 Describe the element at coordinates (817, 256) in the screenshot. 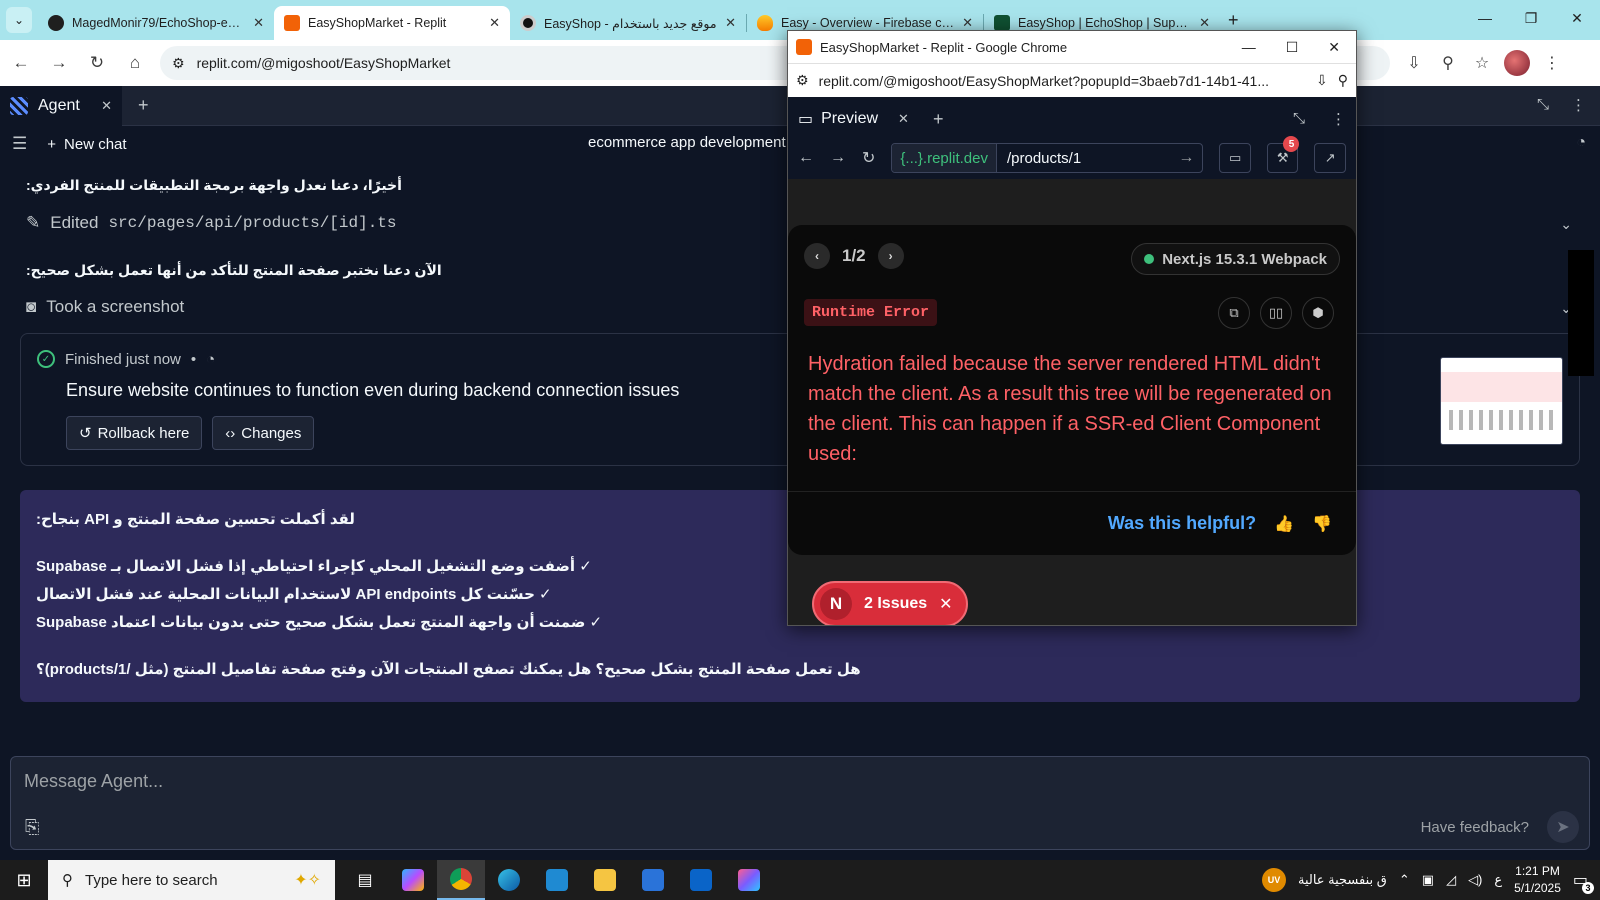

I see `chevron-left-icon: ‹` at that location.